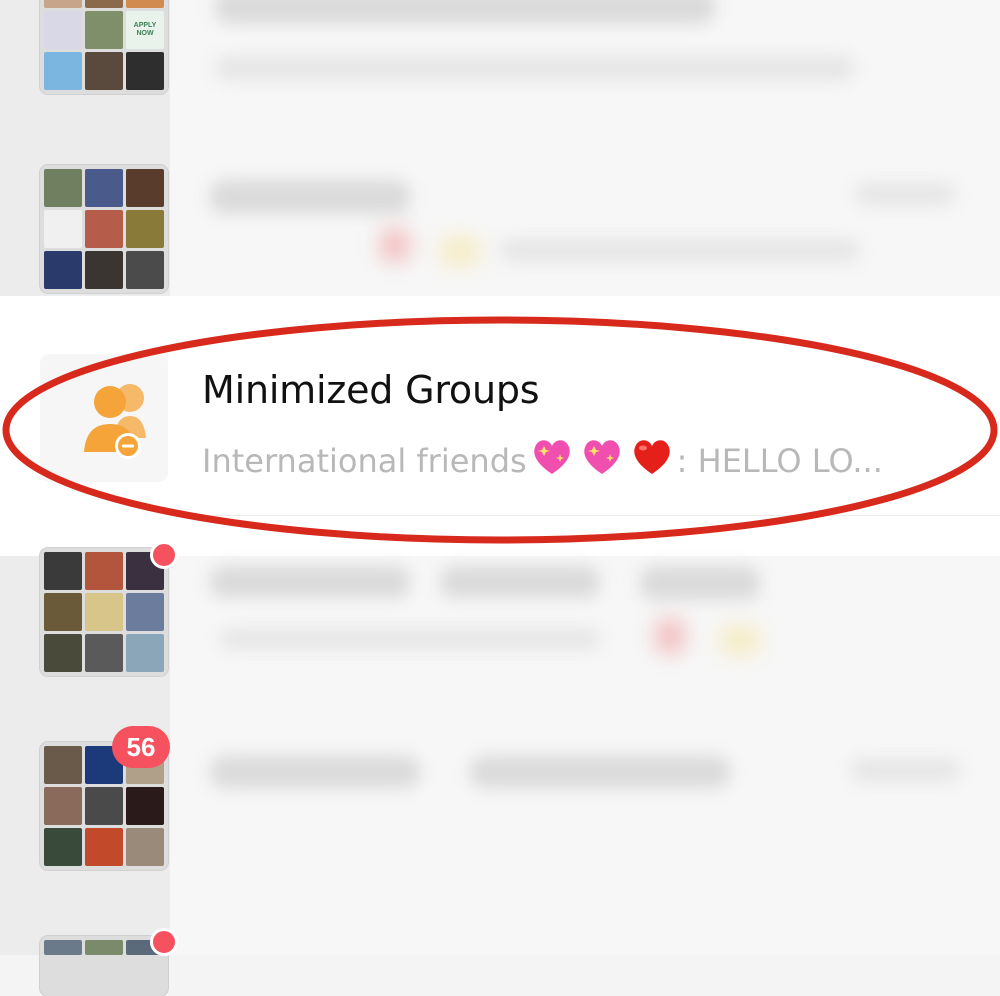 The width and height of the screenshot is (1000, 996). Describe the element at coordinates (141, 747) in the screenshot. I see `unread-count-badge: 56` at that location.